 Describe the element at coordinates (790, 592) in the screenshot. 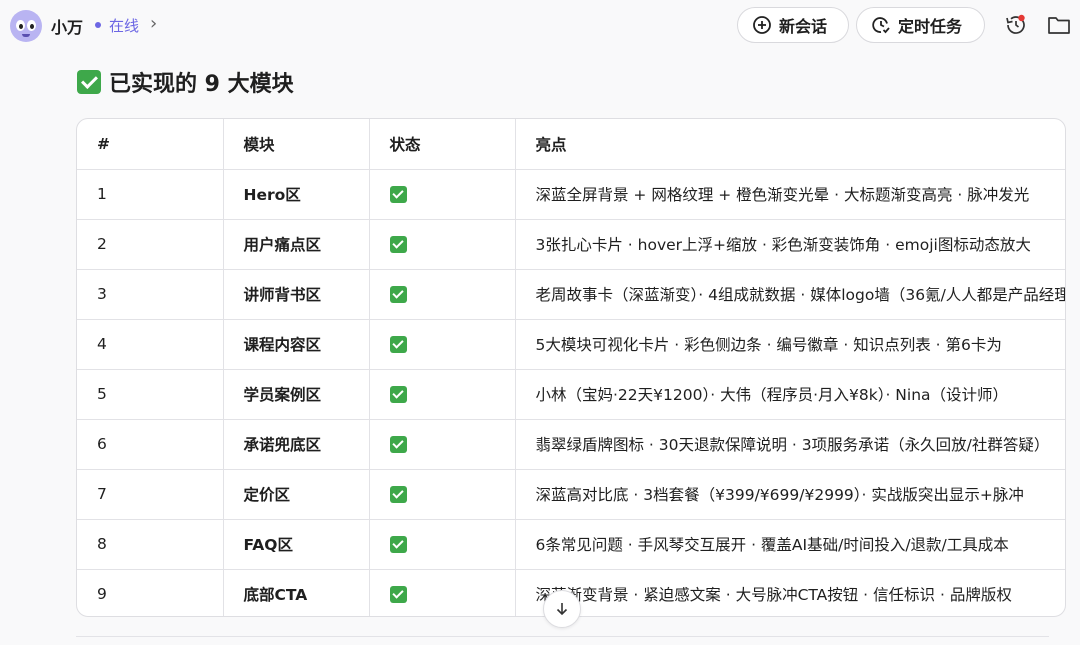

I see `highlight-cell: 深蓝渐变背景 · 紧迫感文案 · 大号脉冲CTA按钮 · 信任标识 · 品牌版权` at that location.